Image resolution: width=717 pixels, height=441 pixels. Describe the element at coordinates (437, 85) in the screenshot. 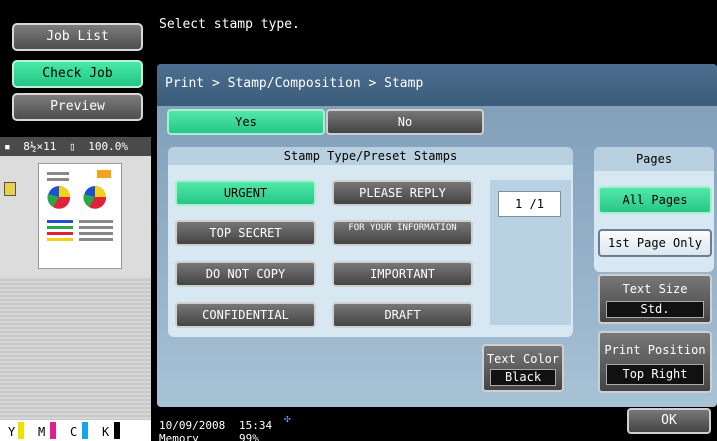

I see `breadcrumb-bar: Print > Stamp/Composition > Stamp` at that location.